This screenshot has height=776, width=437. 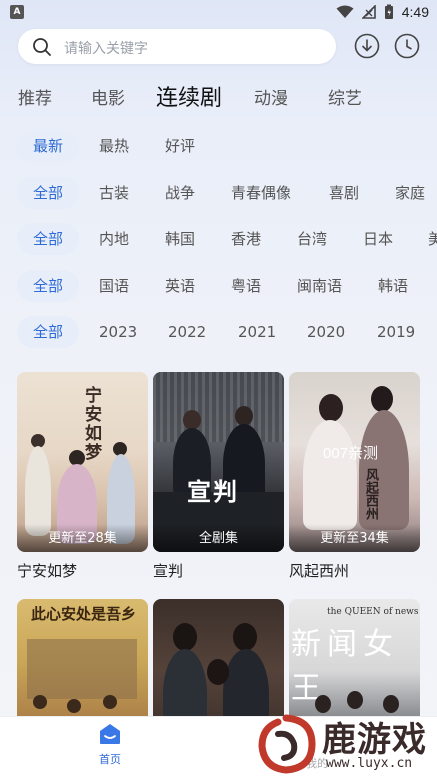 I want to click on filter-chip: 韩国, so click(x=180, y=239).